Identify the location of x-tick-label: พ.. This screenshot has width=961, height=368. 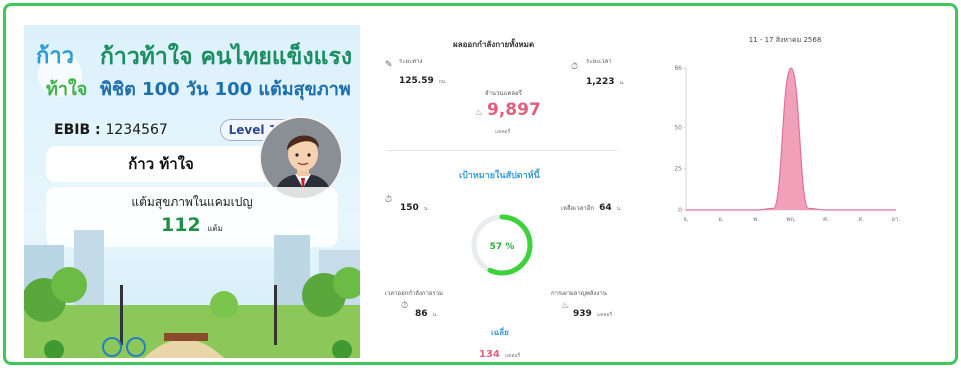
(756, 219).